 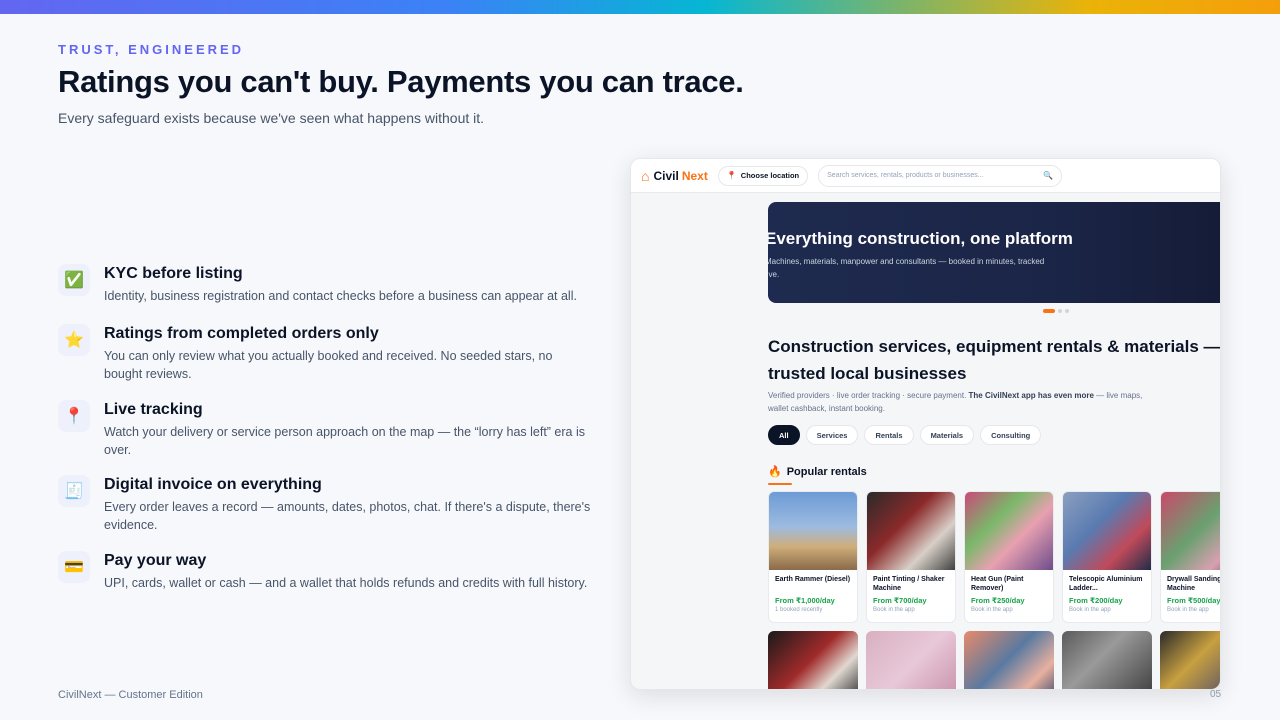 What do you see at coordinates (731, 175) in the screenshot?
I see `location-pin-icon: 📍` at bounding box center [731, 175].